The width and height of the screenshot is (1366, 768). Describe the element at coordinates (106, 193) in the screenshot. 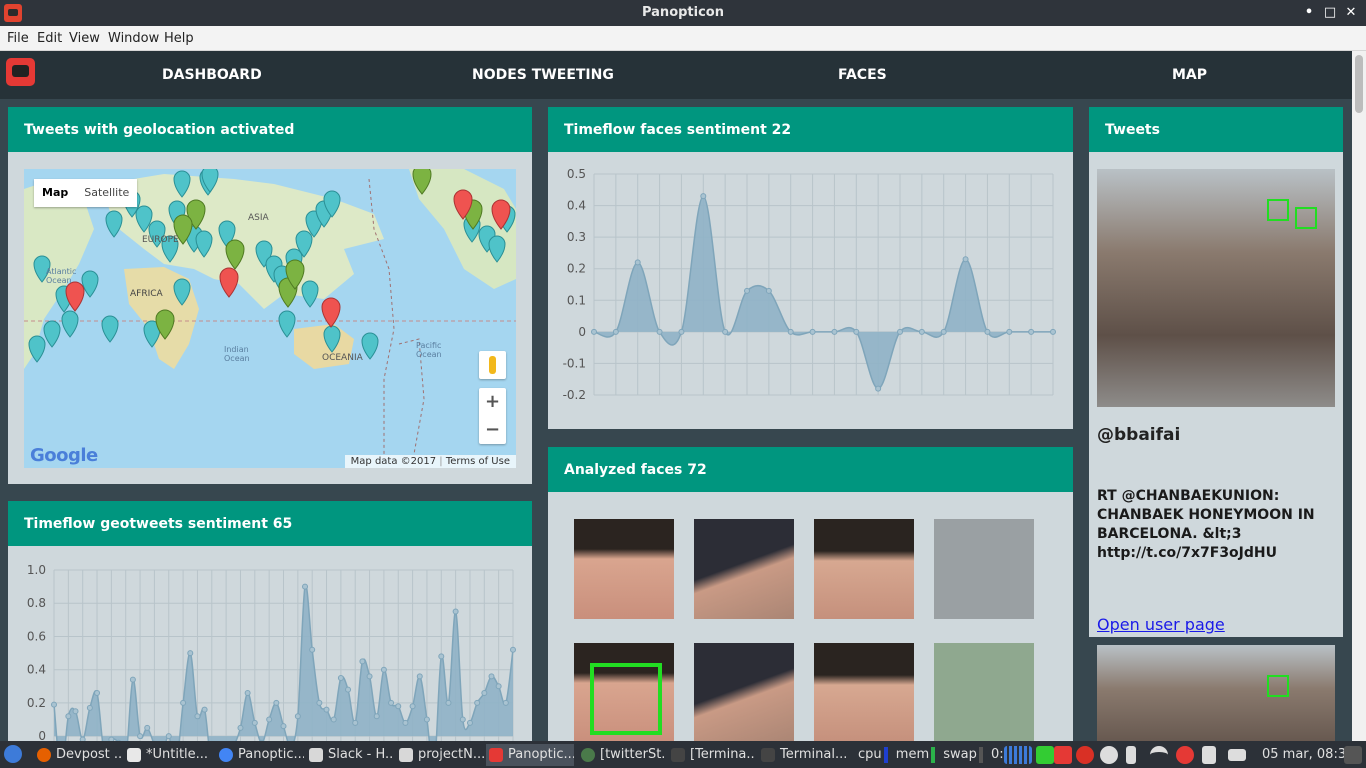

I see `map-tab-satellite: Satellite` at that location.